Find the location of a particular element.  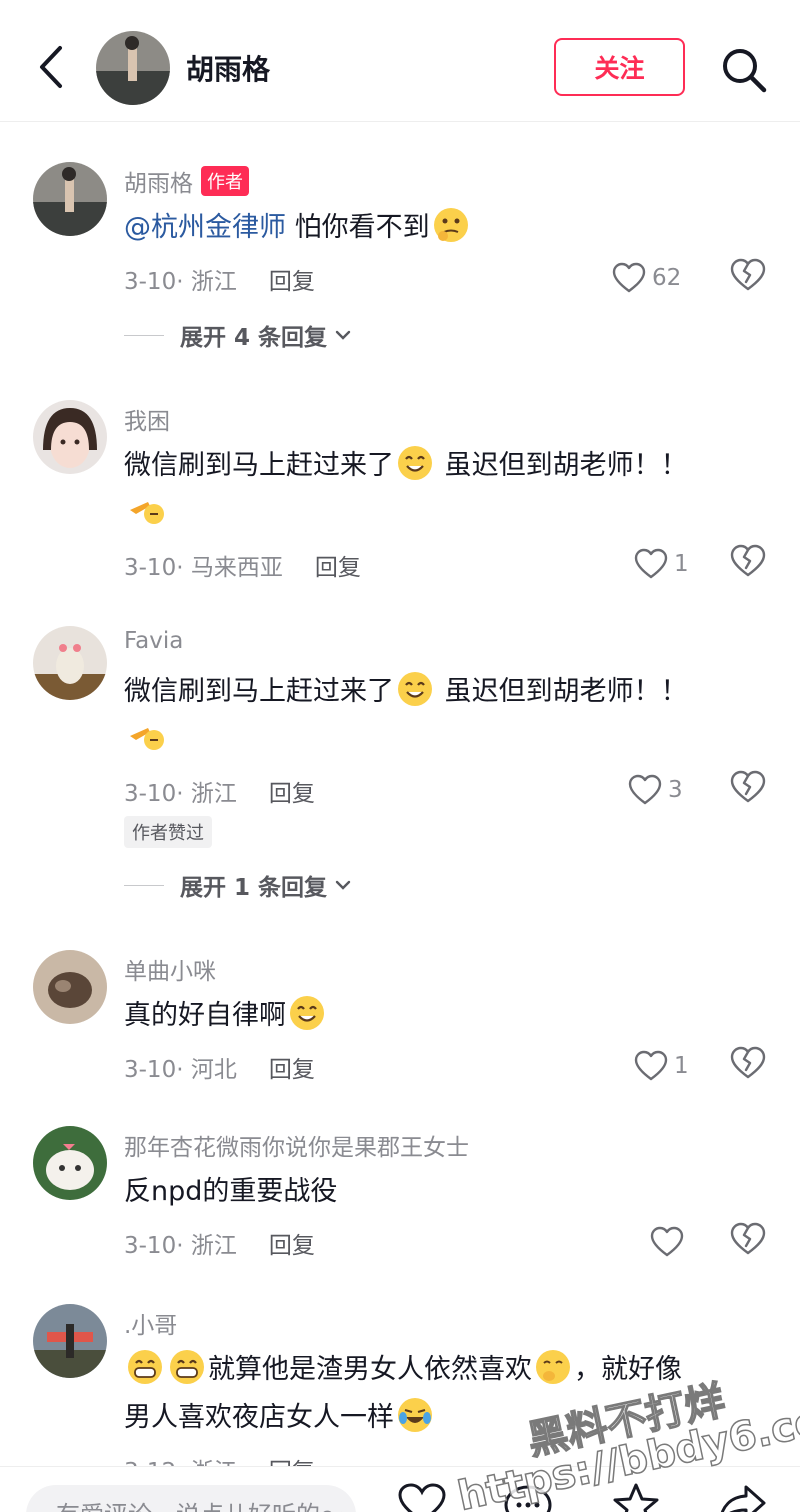

comment-text: 真的好自律啊 is located at coordinates (444, 1016).